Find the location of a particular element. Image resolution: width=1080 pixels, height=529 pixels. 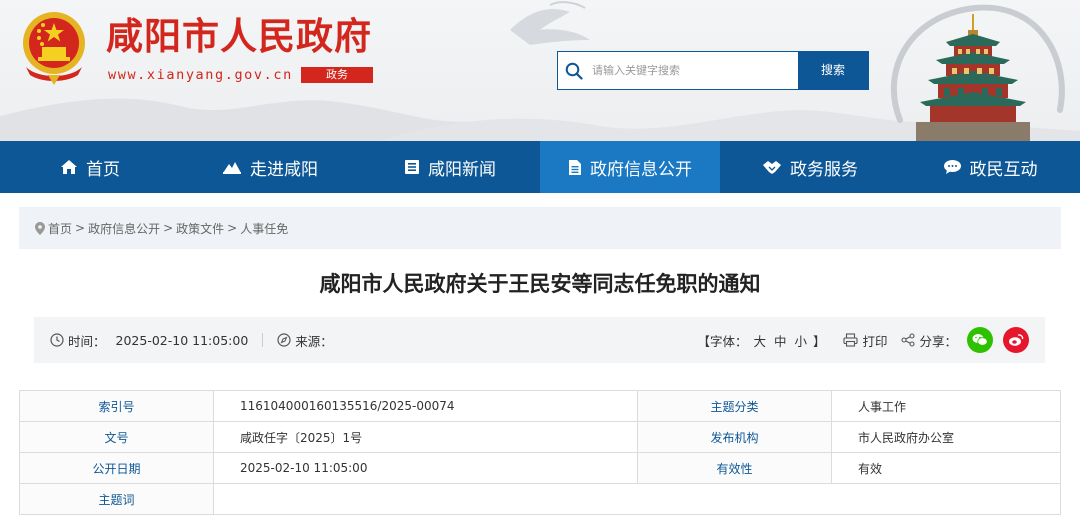

mountain-icon is located at coordinates (232, 168).